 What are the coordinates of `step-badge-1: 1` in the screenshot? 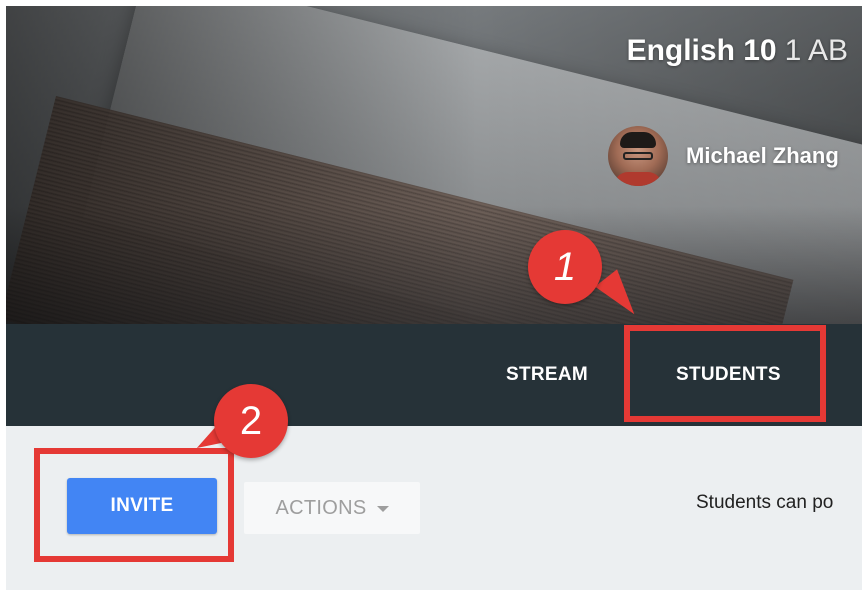 It's located at (565, 267).